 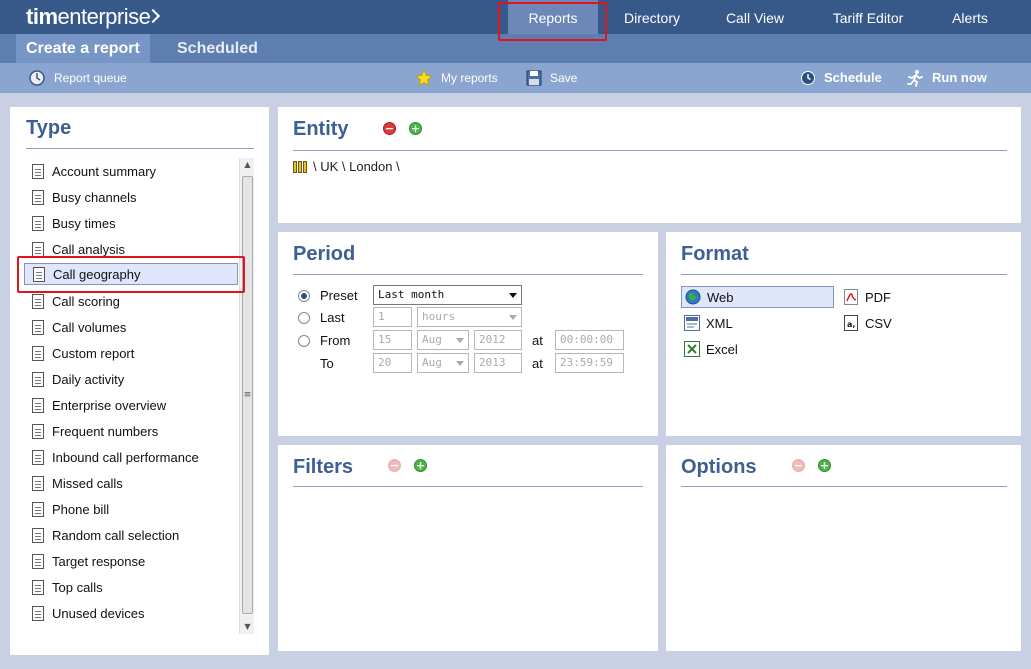 What do you see at coordinates (564, 78) in the screenshot?
I see `save-label: Save` at bounding box center [564, 78].